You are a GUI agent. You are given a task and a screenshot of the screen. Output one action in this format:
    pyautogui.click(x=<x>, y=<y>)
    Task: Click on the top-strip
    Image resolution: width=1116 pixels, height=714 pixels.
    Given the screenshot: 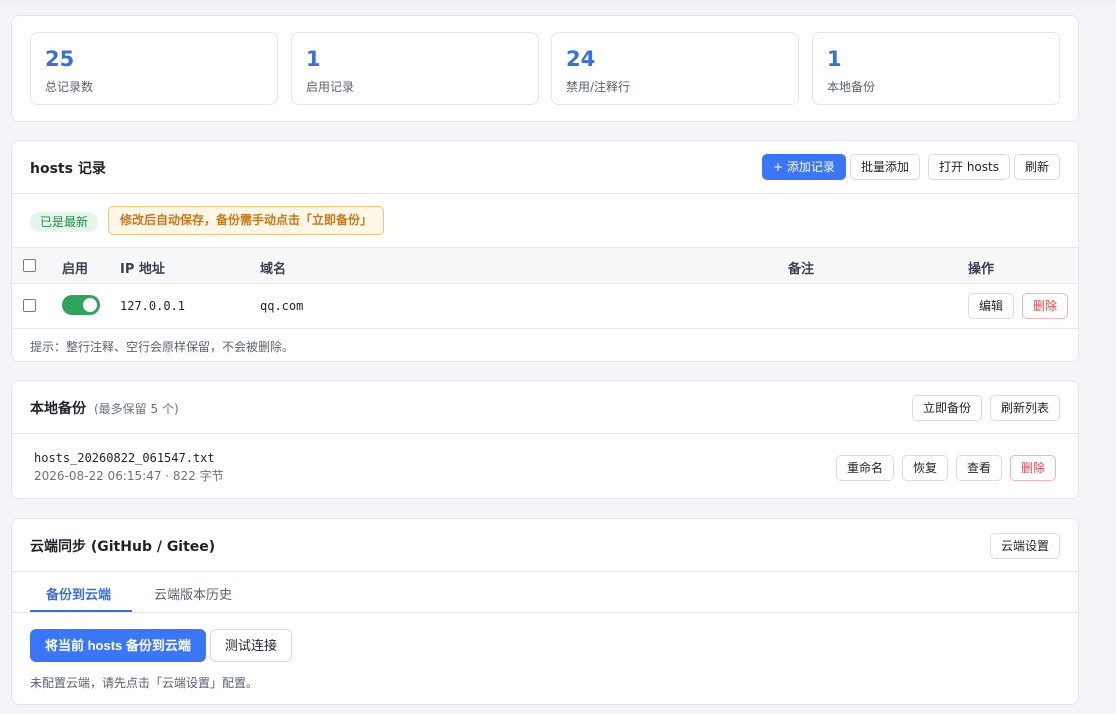 What is the action you would take?
    pyautogui.click(x=558, y=3)
    